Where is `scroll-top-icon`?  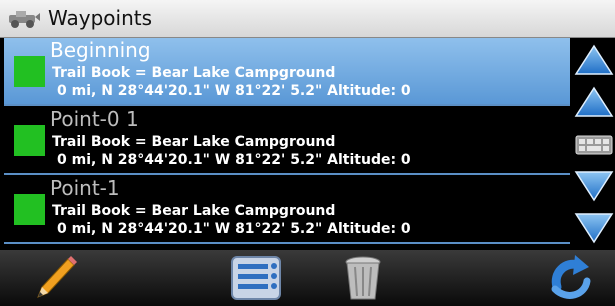
scroll-top-icon is located at coordinates (594, 60).